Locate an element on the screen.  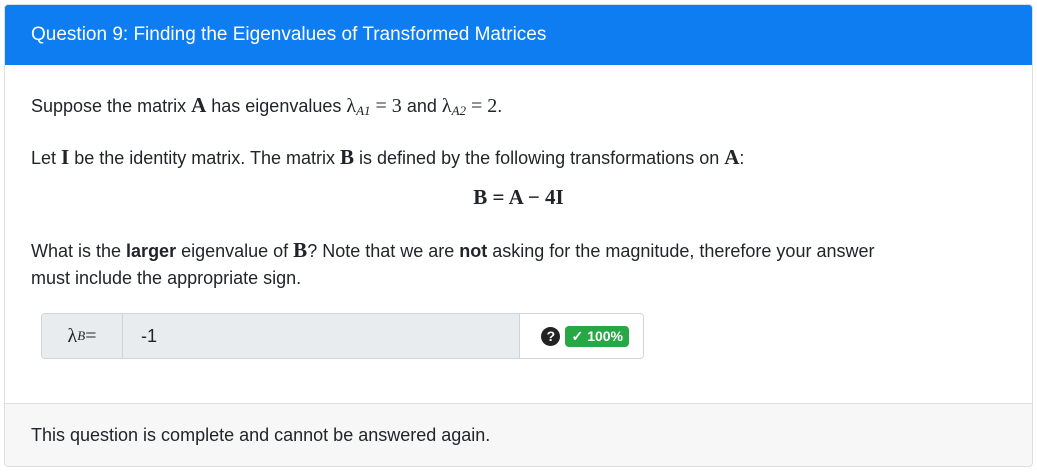
text: and is located at coordinates (421, 106).